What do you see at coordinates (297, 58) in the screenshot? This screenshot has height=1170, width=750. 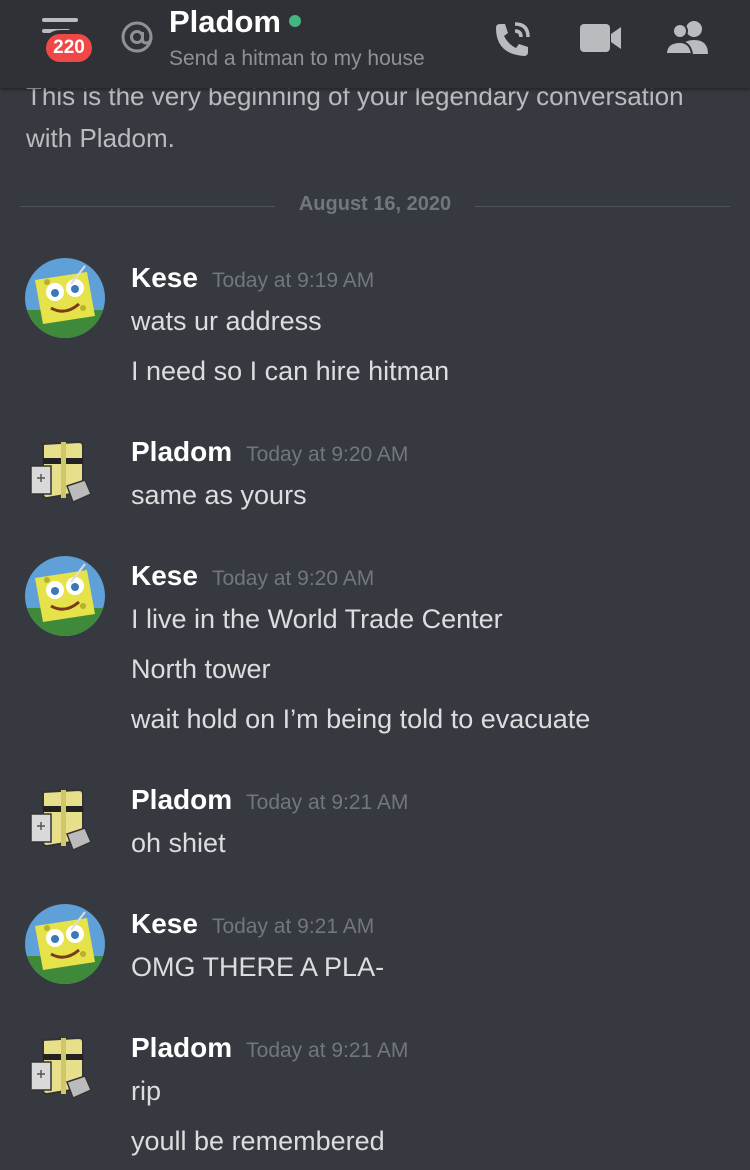 I see `custom-status: Send a hitman to my house` at bounding box center [297, 58].